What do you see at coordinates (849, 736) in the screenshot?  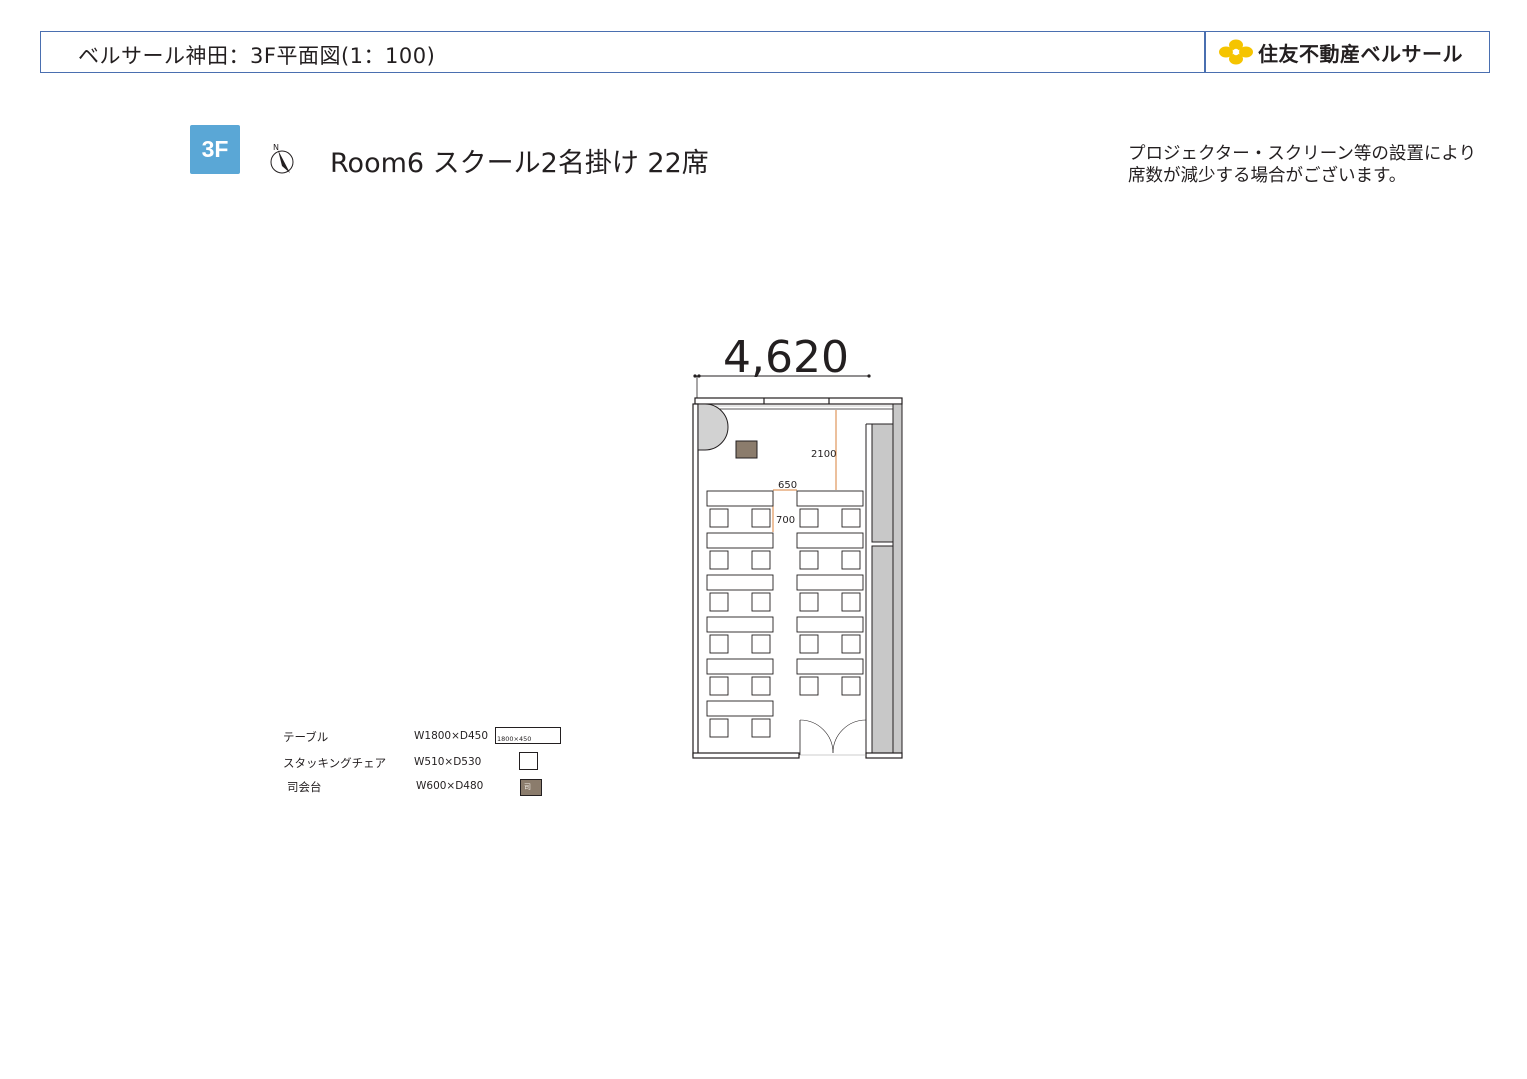 I see `door-right-swing` at bounding box center [849, 736].